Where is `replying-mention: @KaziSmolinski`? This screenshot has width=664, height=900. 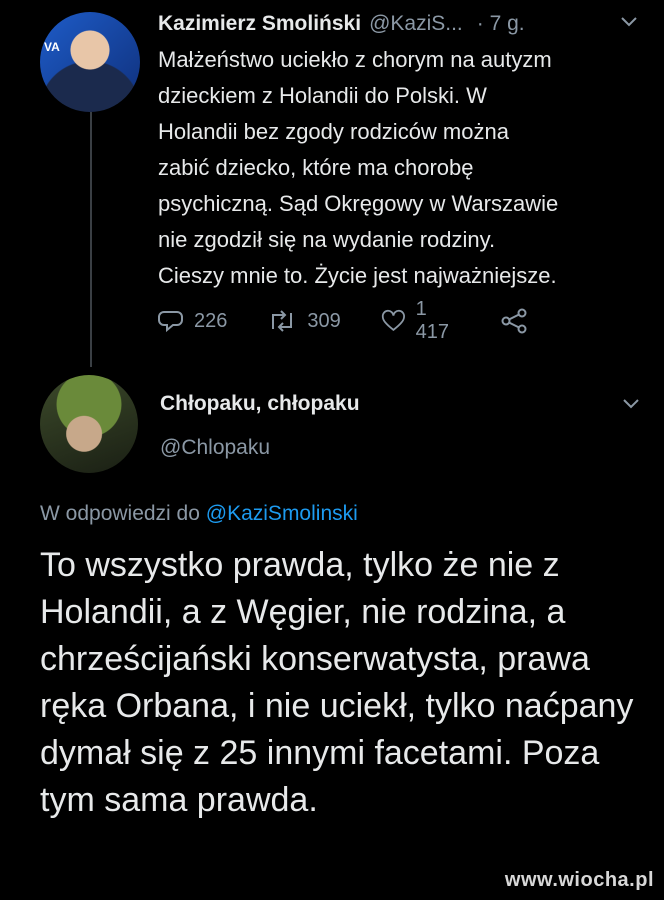 replying-mention: @KaziSmolinski is located at coordinates (282, 513).